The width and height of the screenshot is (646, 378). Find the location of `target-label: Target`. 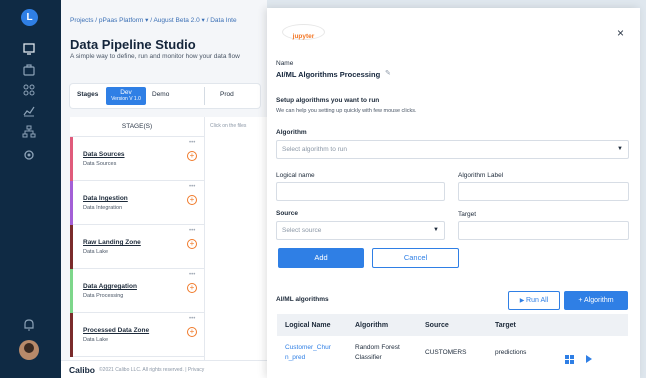

target-label: Target is located at coordinates (467, 214).